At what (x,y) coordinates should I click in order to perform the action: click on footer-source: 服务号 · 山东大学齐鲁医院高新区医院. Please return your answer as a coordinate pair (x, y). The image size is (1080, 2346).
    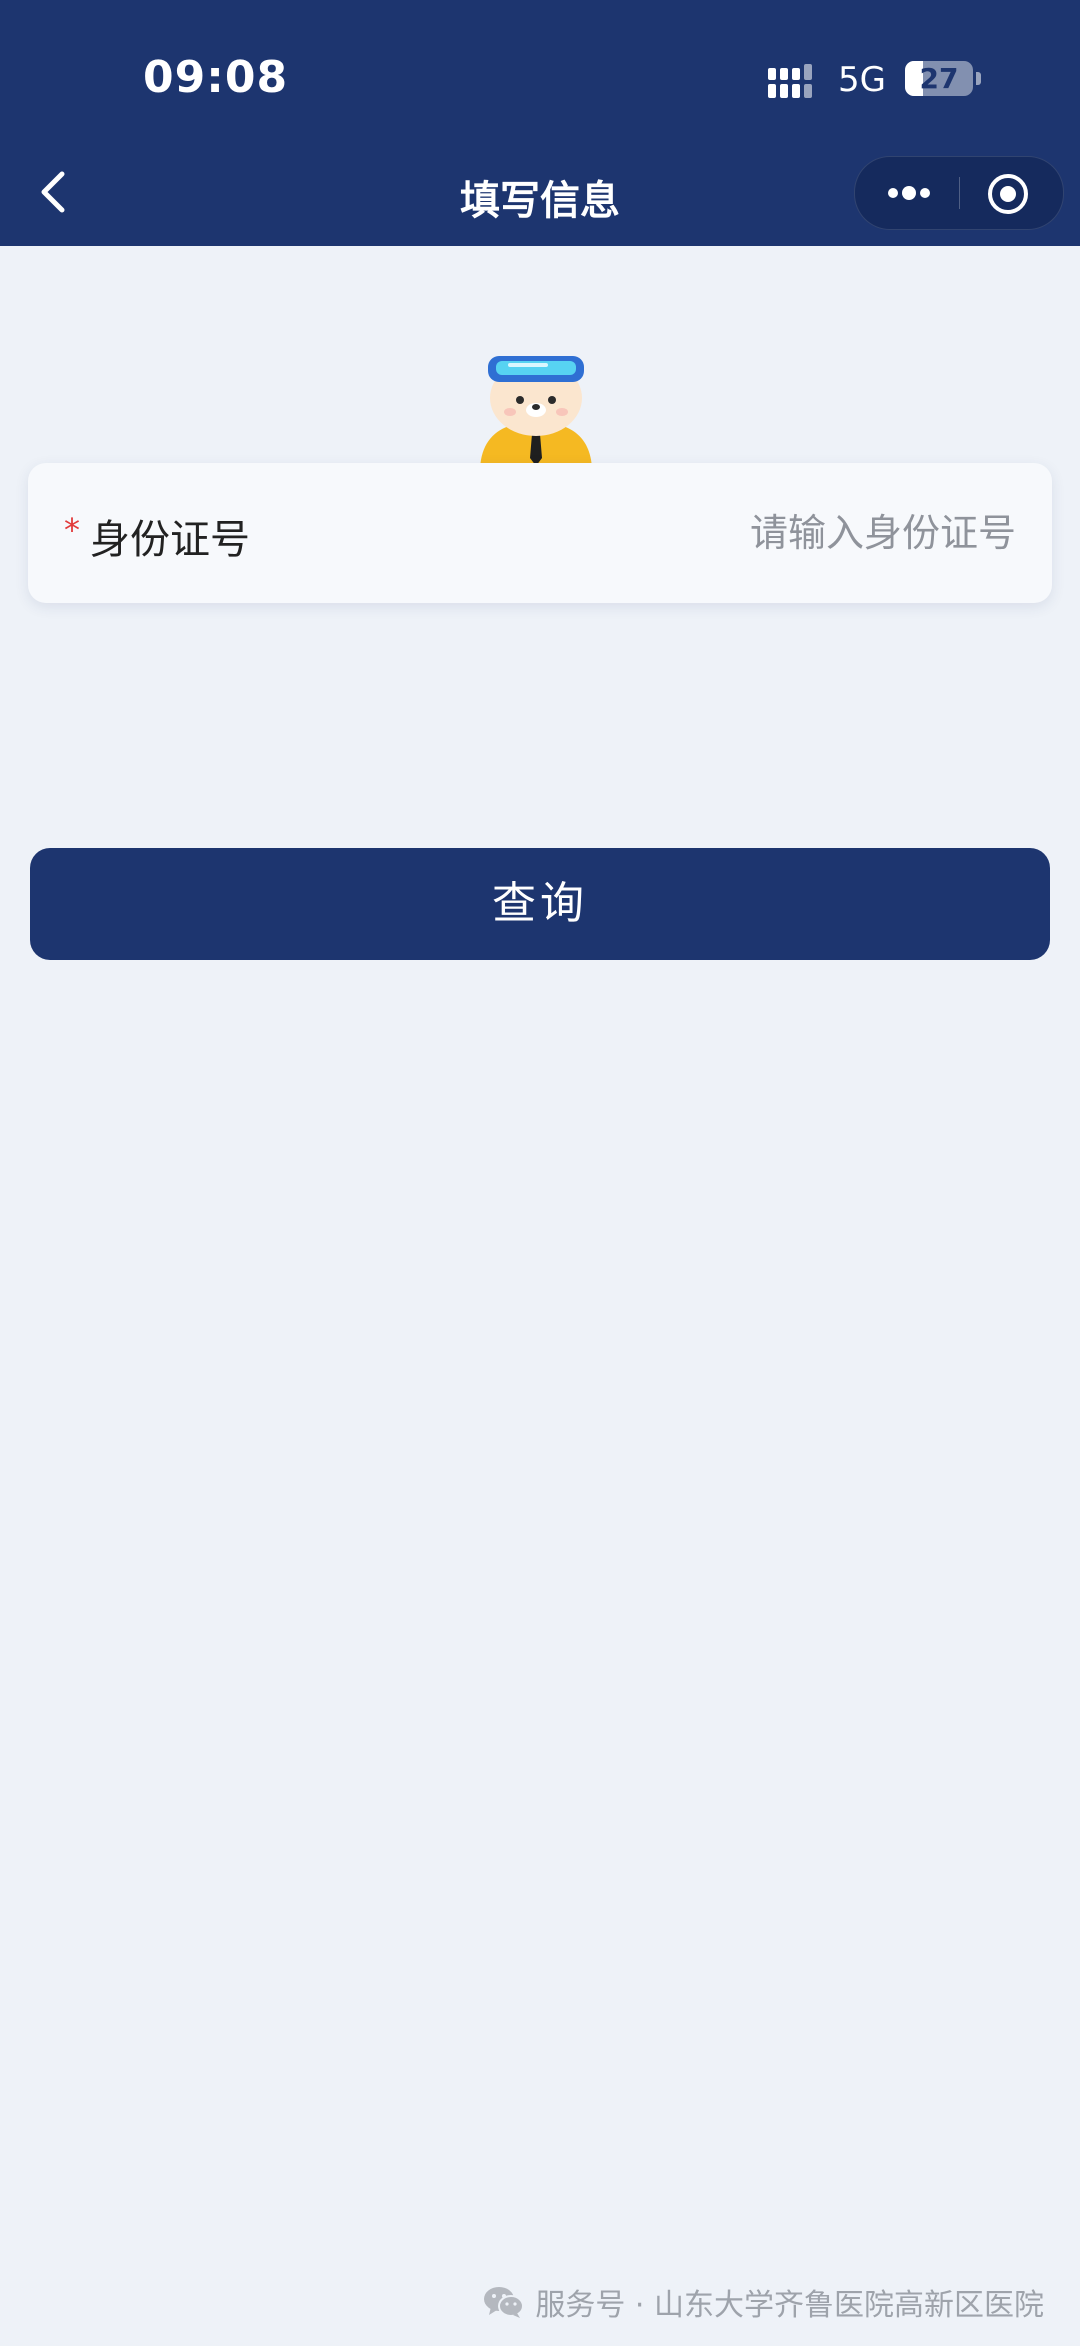
    Looking at the image, I should click on (763, 2302).